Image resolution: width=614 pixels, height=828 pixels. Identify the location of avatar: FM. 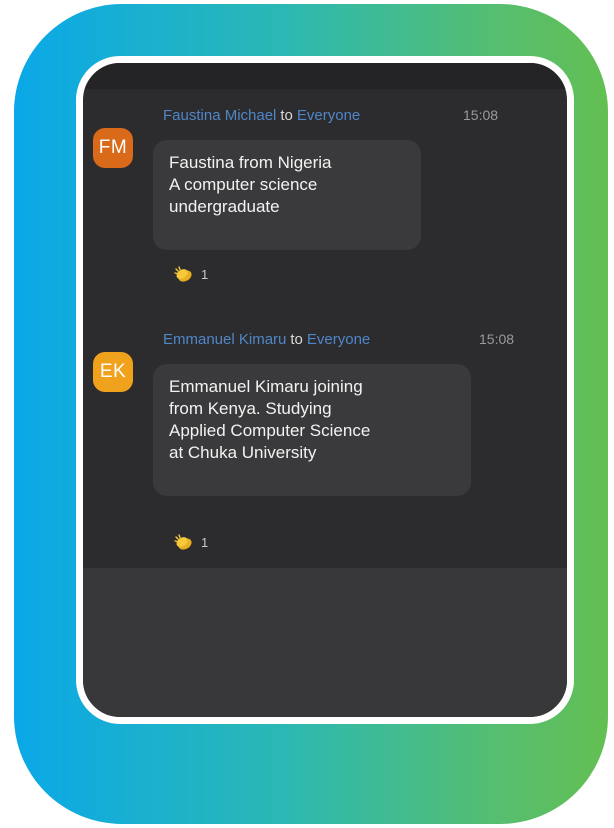
(113, 148).